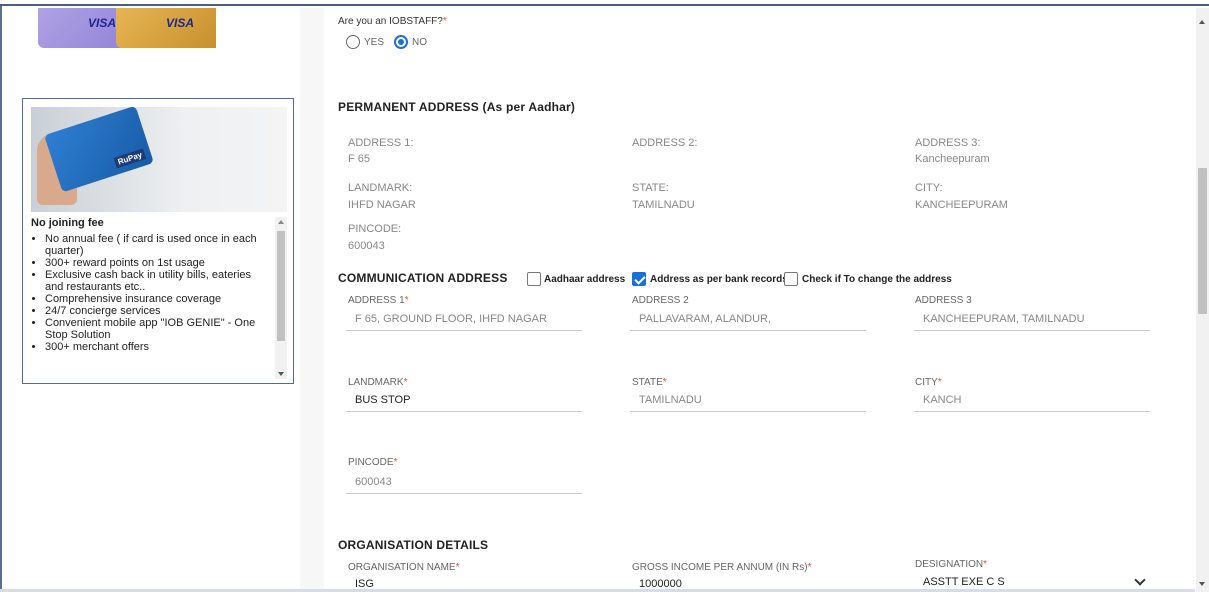 The image size is (1209, 592). I want to click on comm-address1-input: F 65, GROUND FLOOR, IHFD NAGAR, so click(464, 320).